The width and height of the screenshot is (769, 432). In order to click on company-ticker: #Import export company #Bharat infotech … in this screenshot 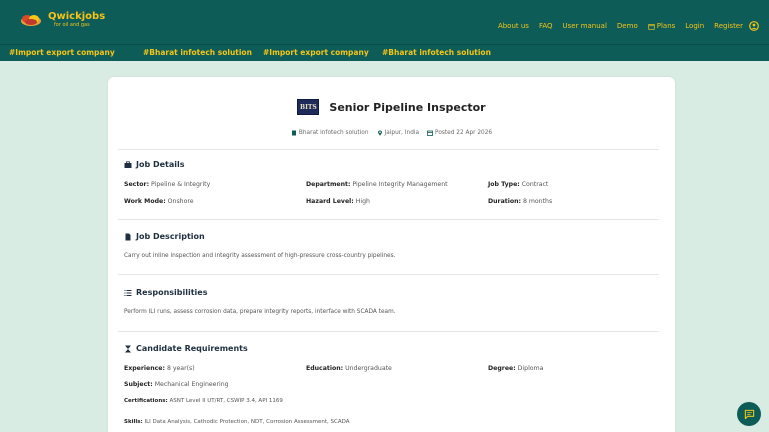, I will do `click(384, 52)`.